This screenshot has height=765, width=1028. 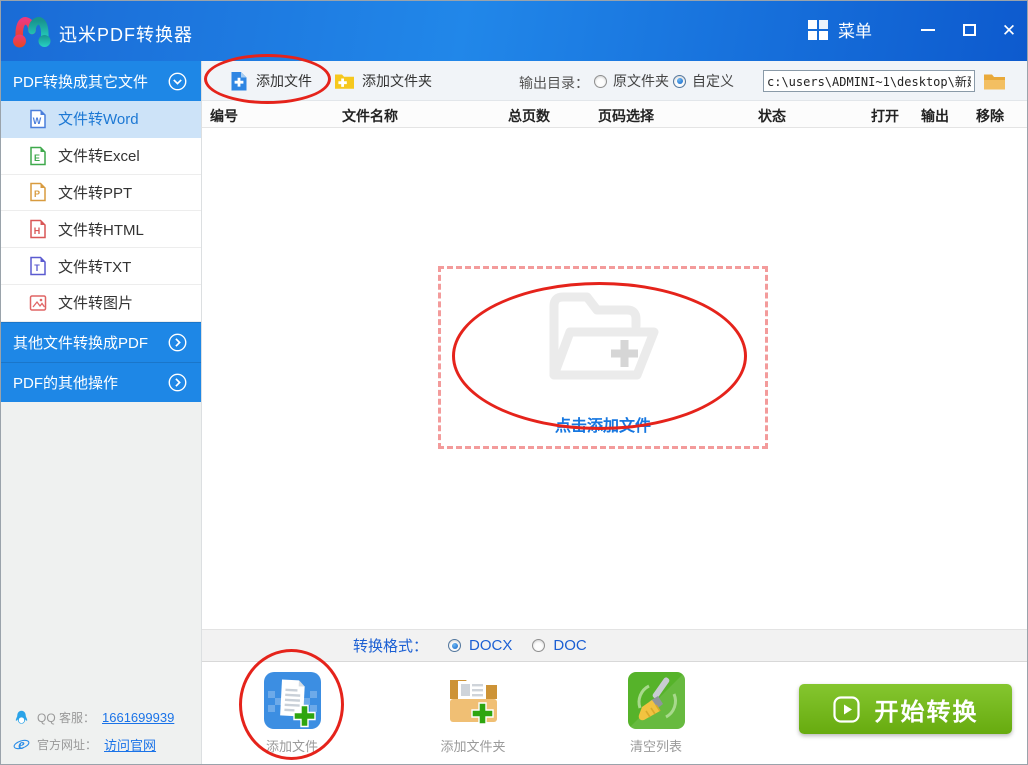 What do you see at coordinates (101, 303) in the screenshot?
I see `sidebar-item-image: 文件转图片` at bounding box center [101, 303].